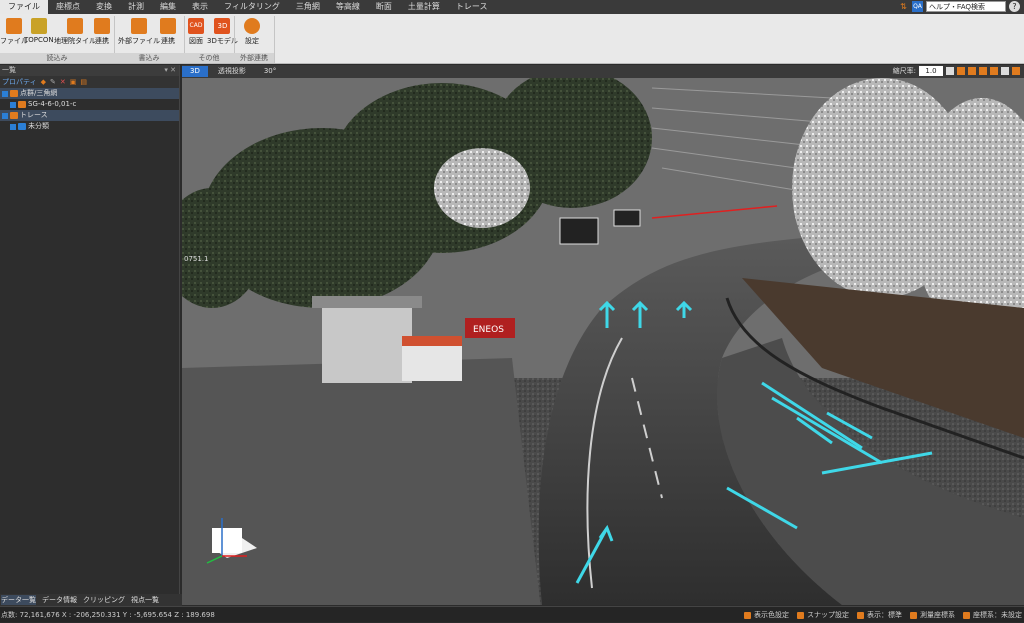  Describe the element at coordinates (1016, 71) in the screenshot. I see `fit-icon` at that location.